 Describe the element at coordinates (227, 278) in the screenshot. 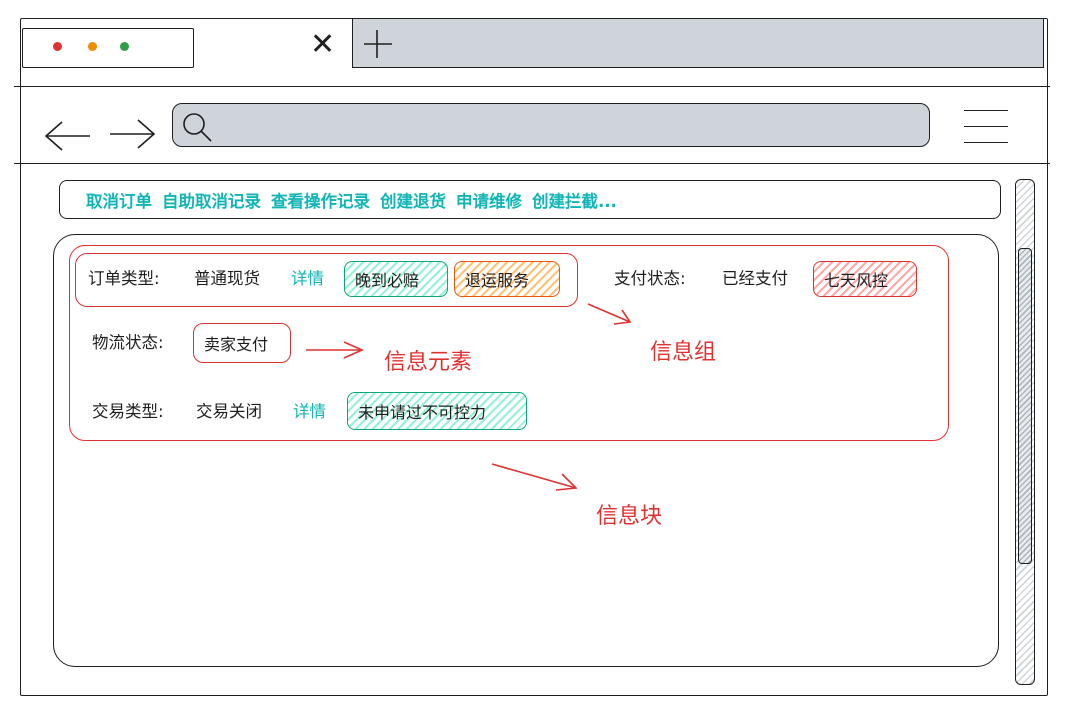

I see `order-type-value: 普通现货` at that location.